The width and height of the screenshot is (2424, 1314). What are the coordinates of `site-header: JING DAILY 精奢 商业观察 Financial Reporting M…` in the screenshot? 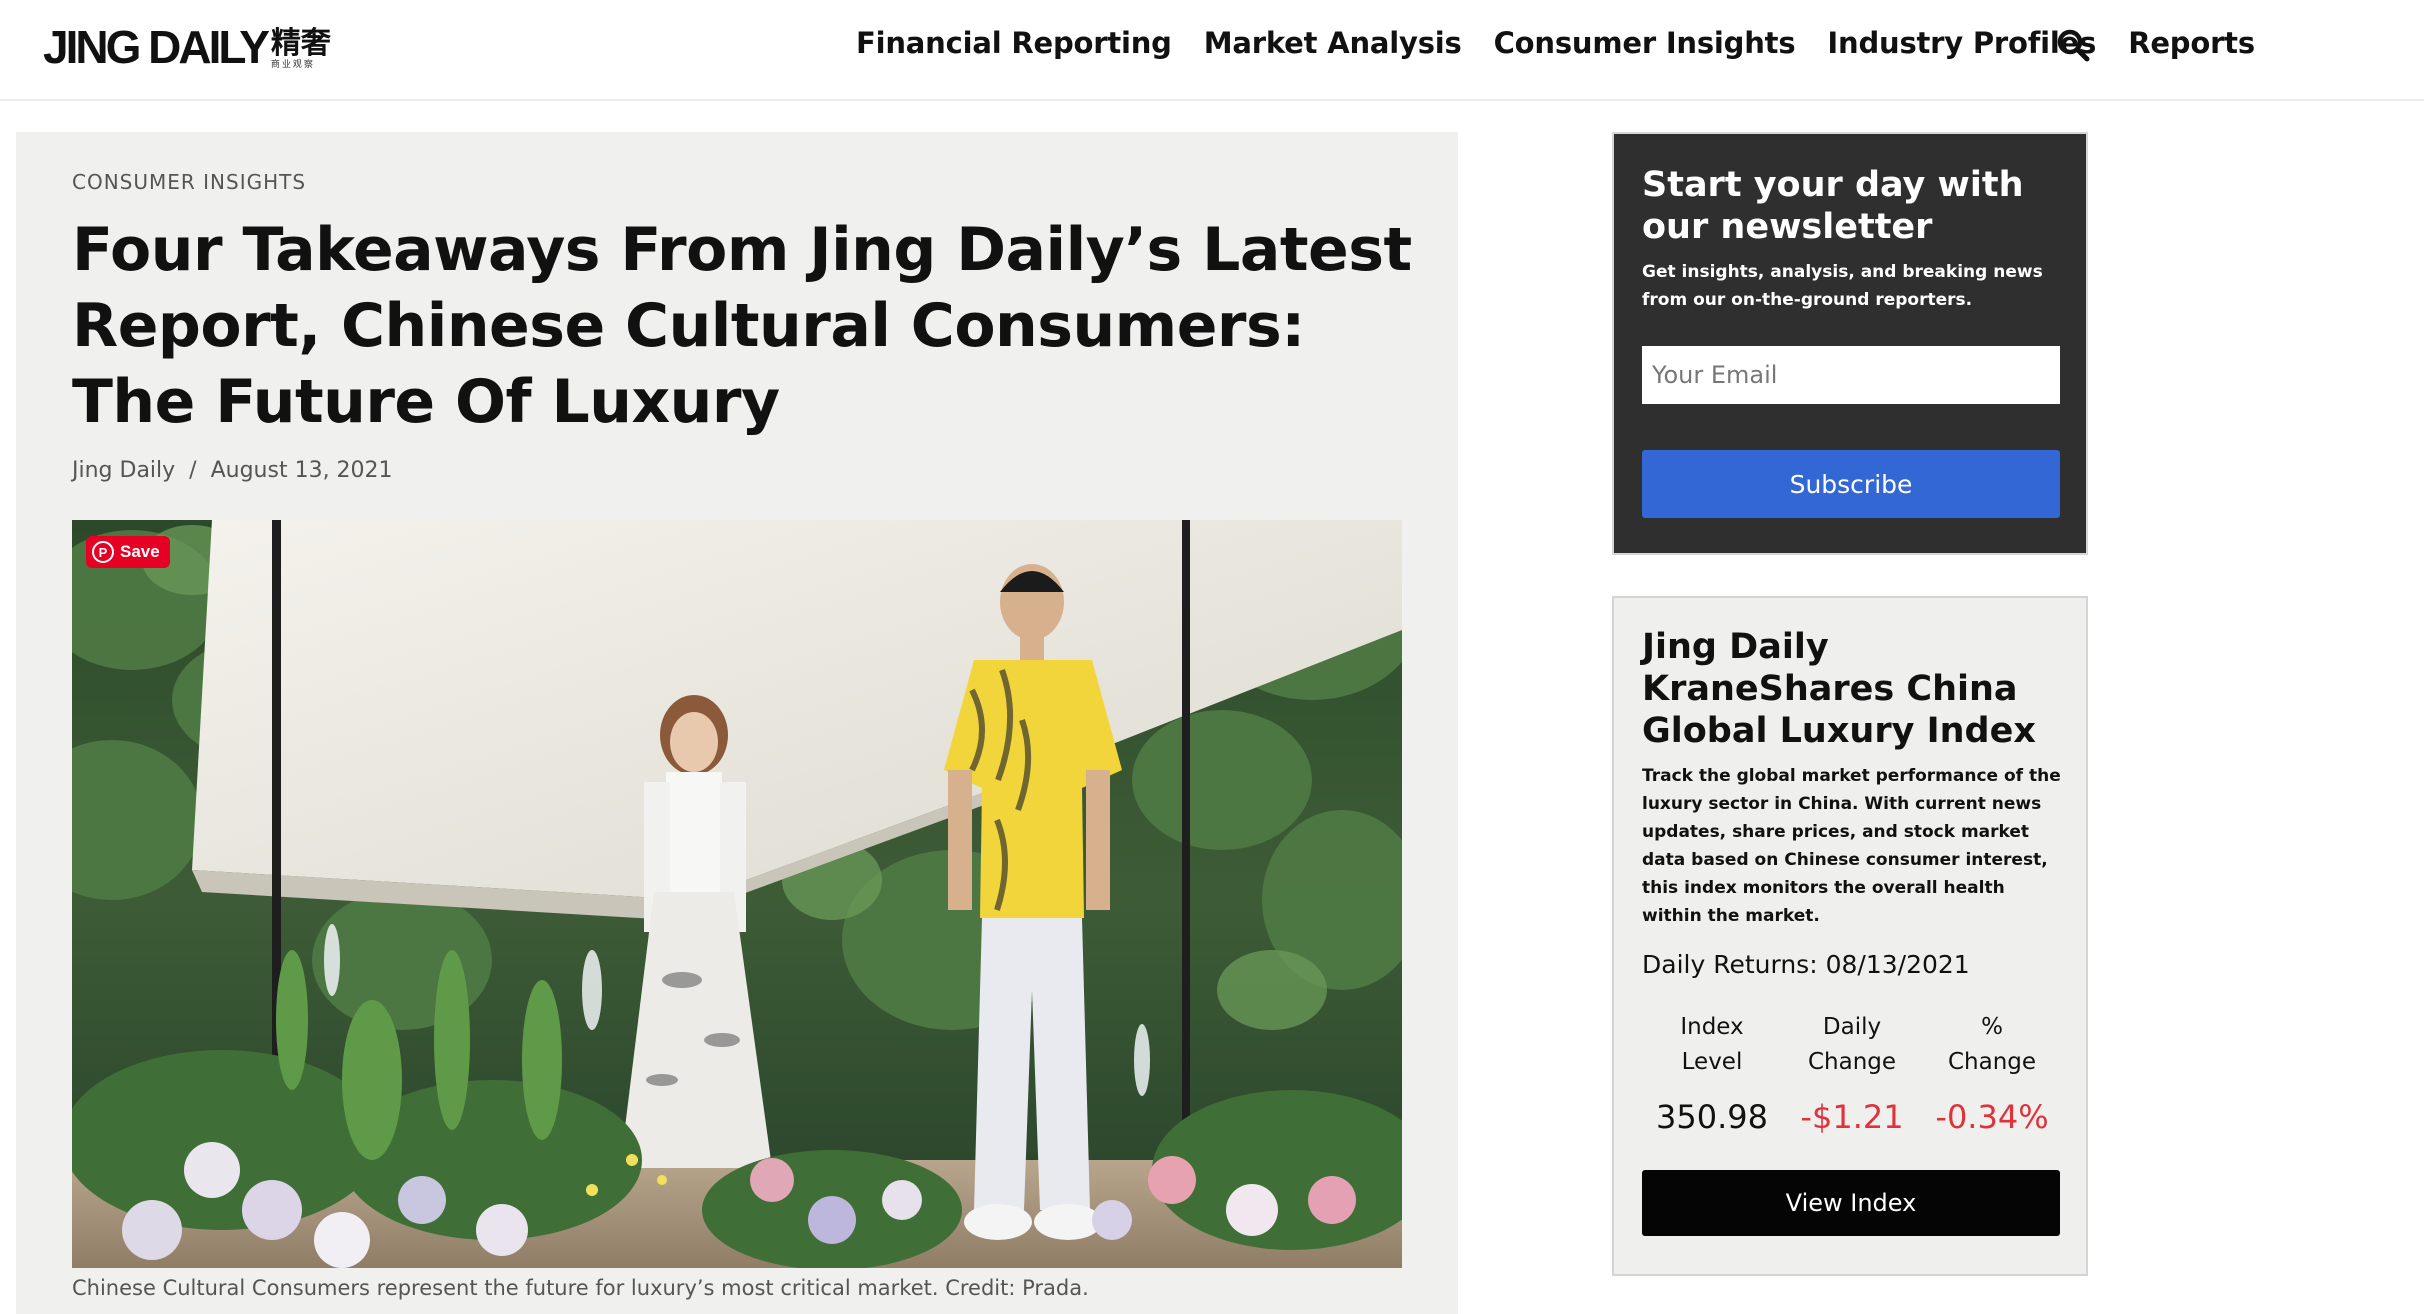 It's located at (1212, 50).